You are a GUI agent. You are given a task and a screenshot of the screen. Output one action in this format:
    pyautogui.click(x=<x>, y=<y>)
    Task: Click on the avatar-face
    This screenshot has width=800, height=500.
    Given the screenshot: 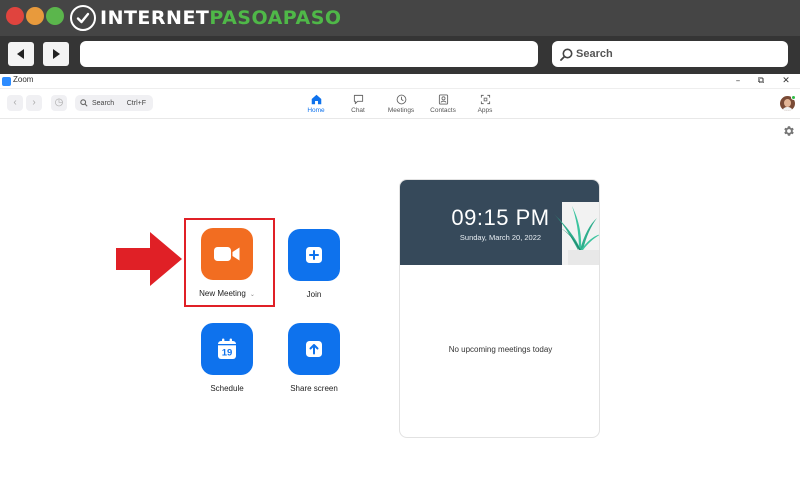 What is the action you would take?
    pyautogui.click(x=787, y=103)
    